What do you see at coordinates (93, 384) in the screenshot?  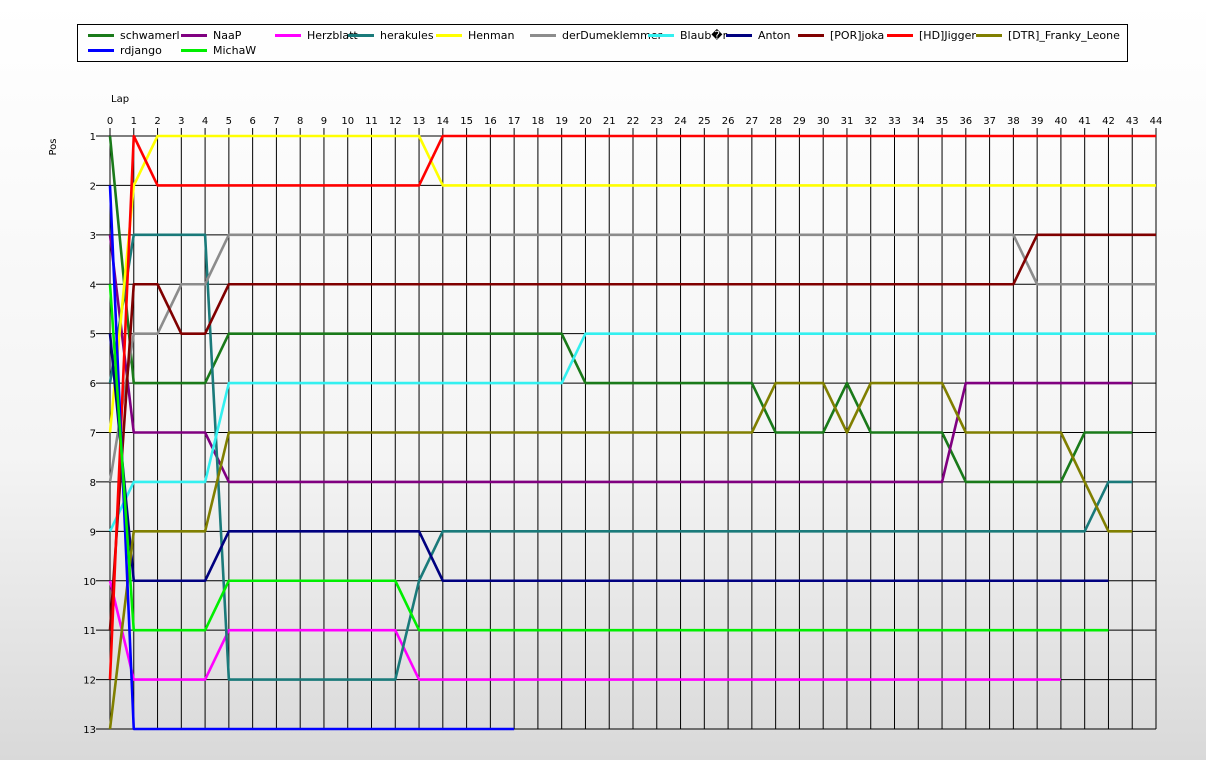 I see `y-tick-label: 6` at bounding box center [93, 384].